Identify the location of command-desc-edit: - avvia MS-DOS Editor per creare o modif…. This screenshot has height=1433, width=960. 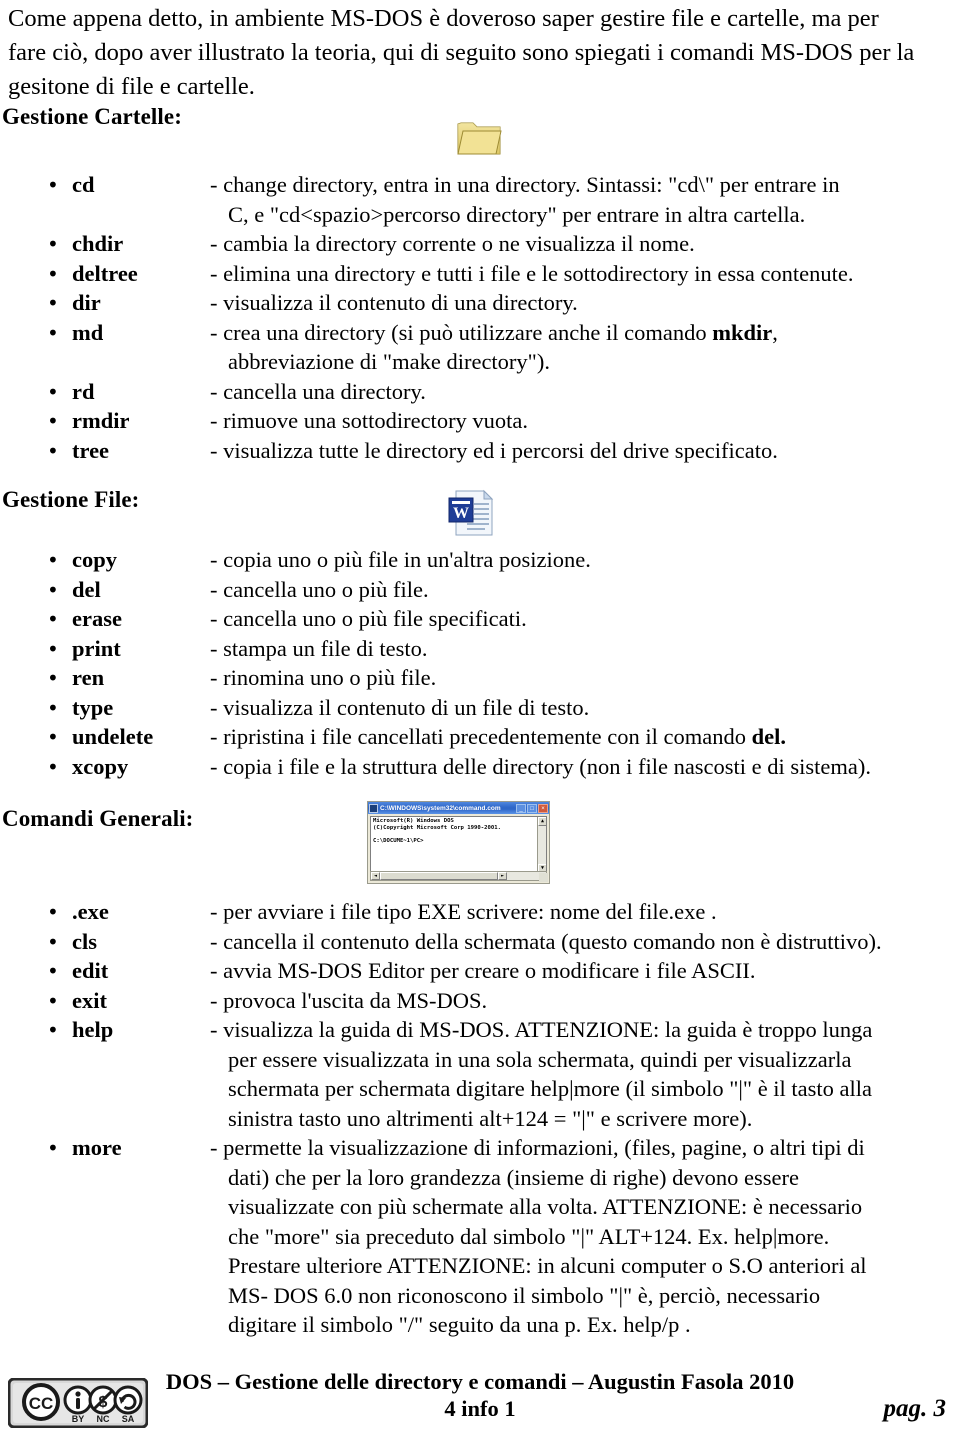
(585, 971).